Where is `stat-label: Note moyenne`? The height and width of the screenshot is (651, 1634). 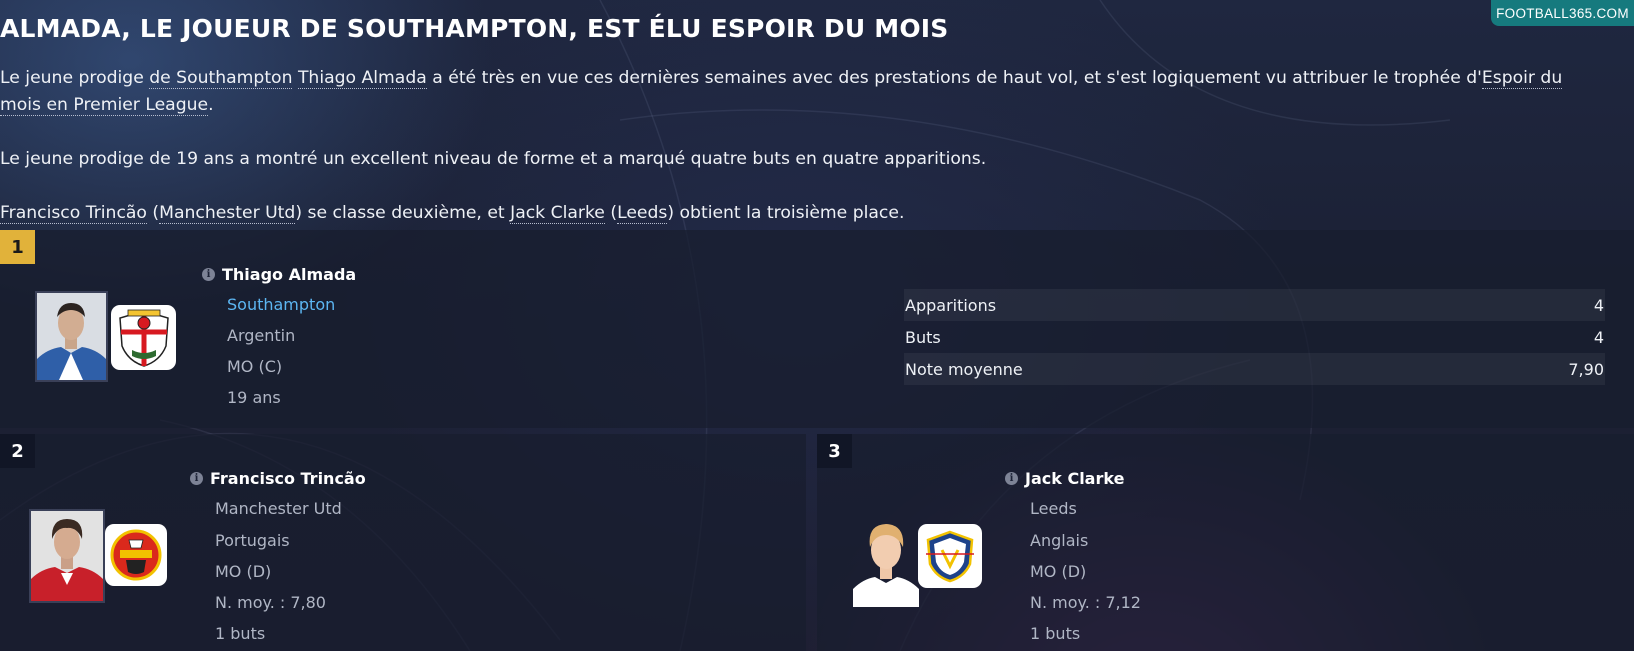 stat-label: Note moyenne is located at coordinates (964, 369).